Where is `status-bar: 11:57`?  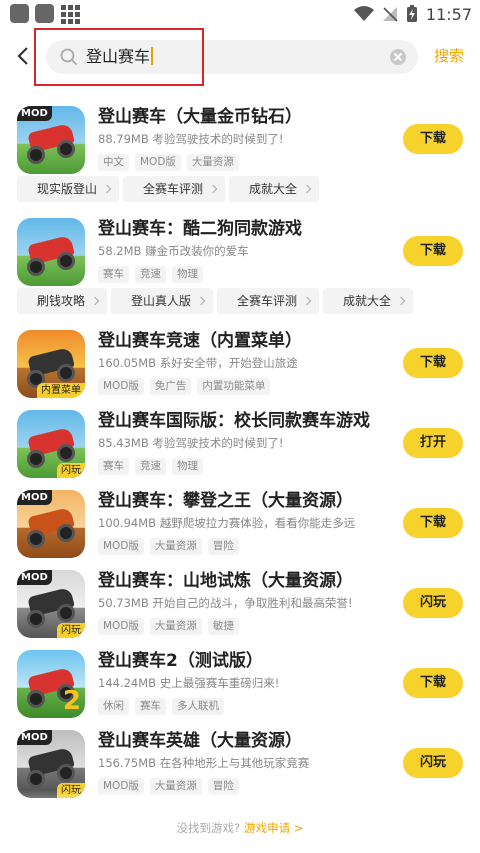 status-bar: 11:57 is located at coordinates (240, 14).